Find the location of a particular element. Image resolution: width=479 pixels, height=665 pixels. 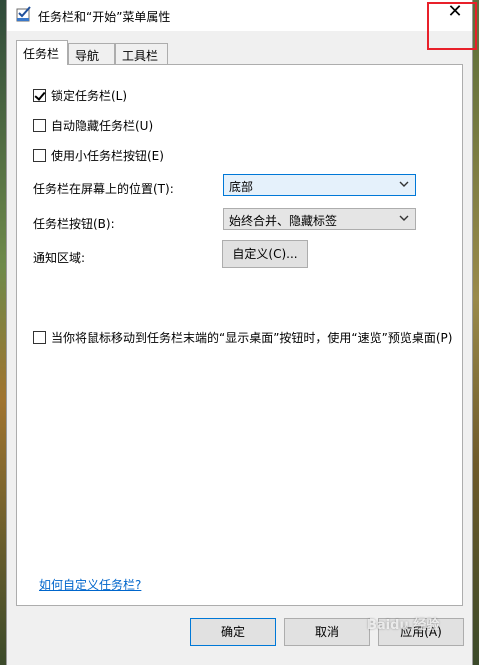

cancel-button: 取消 is located at coordinates (327, 632).